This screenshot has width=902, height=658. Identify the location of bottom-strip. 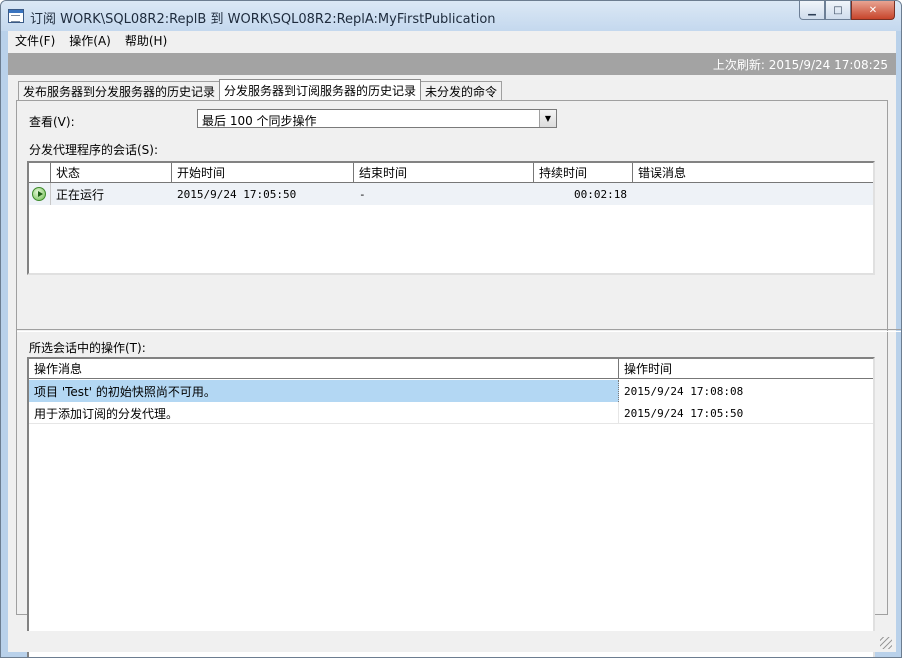
(452, 641).